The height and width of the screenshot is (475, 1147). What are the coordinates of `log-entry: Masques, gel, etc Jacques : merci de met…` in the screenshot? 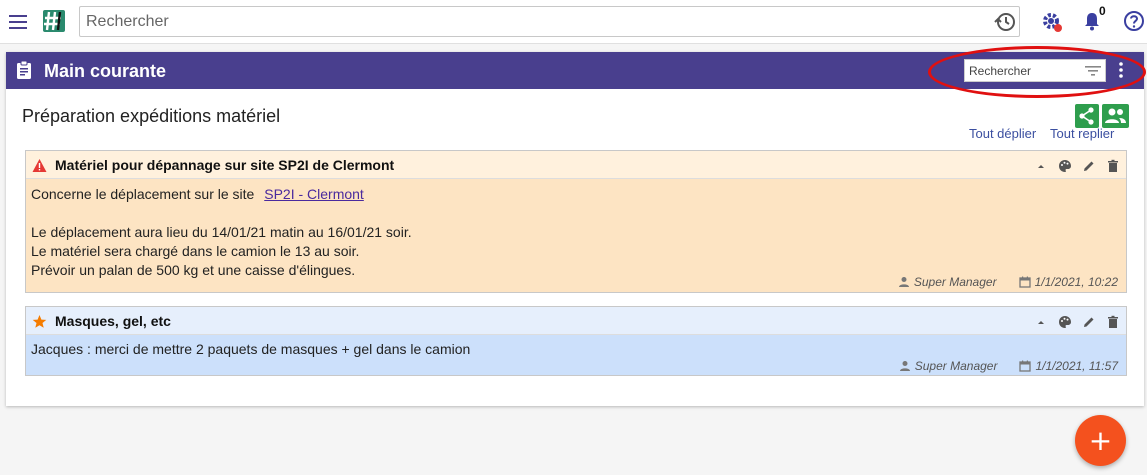 It's located at (576, 341).